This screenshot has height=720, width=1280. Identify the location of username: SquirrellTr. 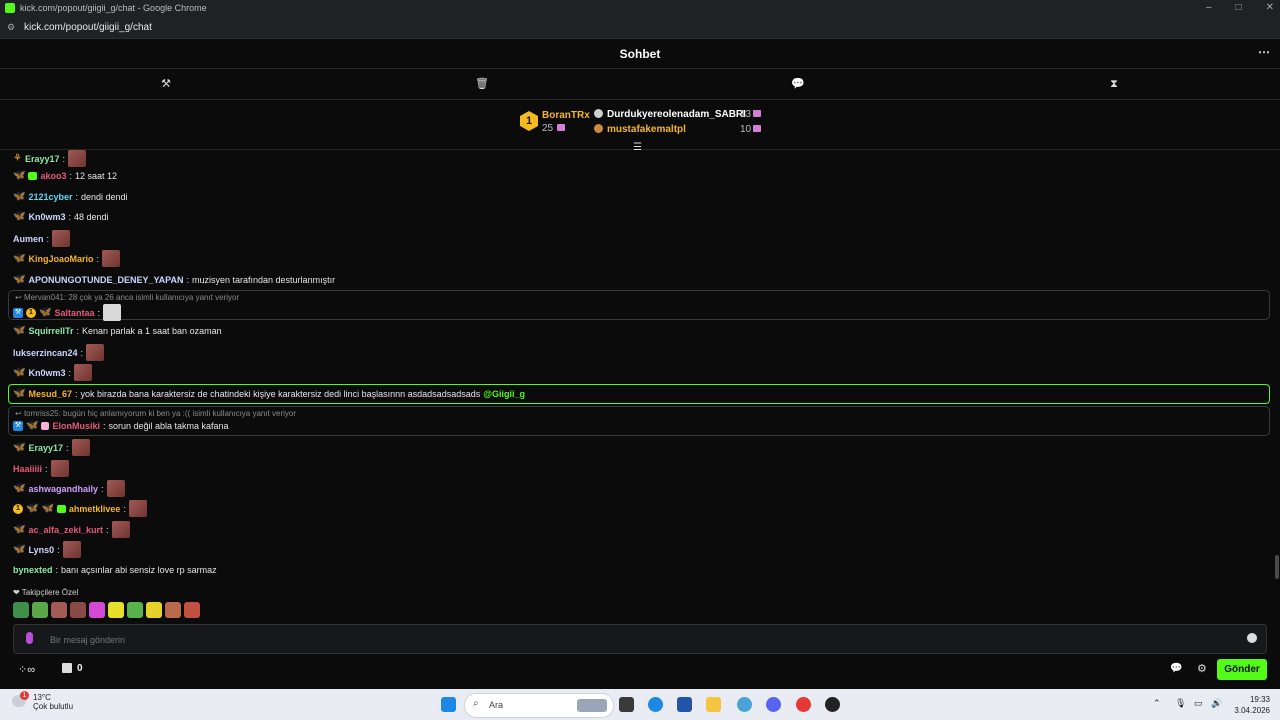
(50, 331).